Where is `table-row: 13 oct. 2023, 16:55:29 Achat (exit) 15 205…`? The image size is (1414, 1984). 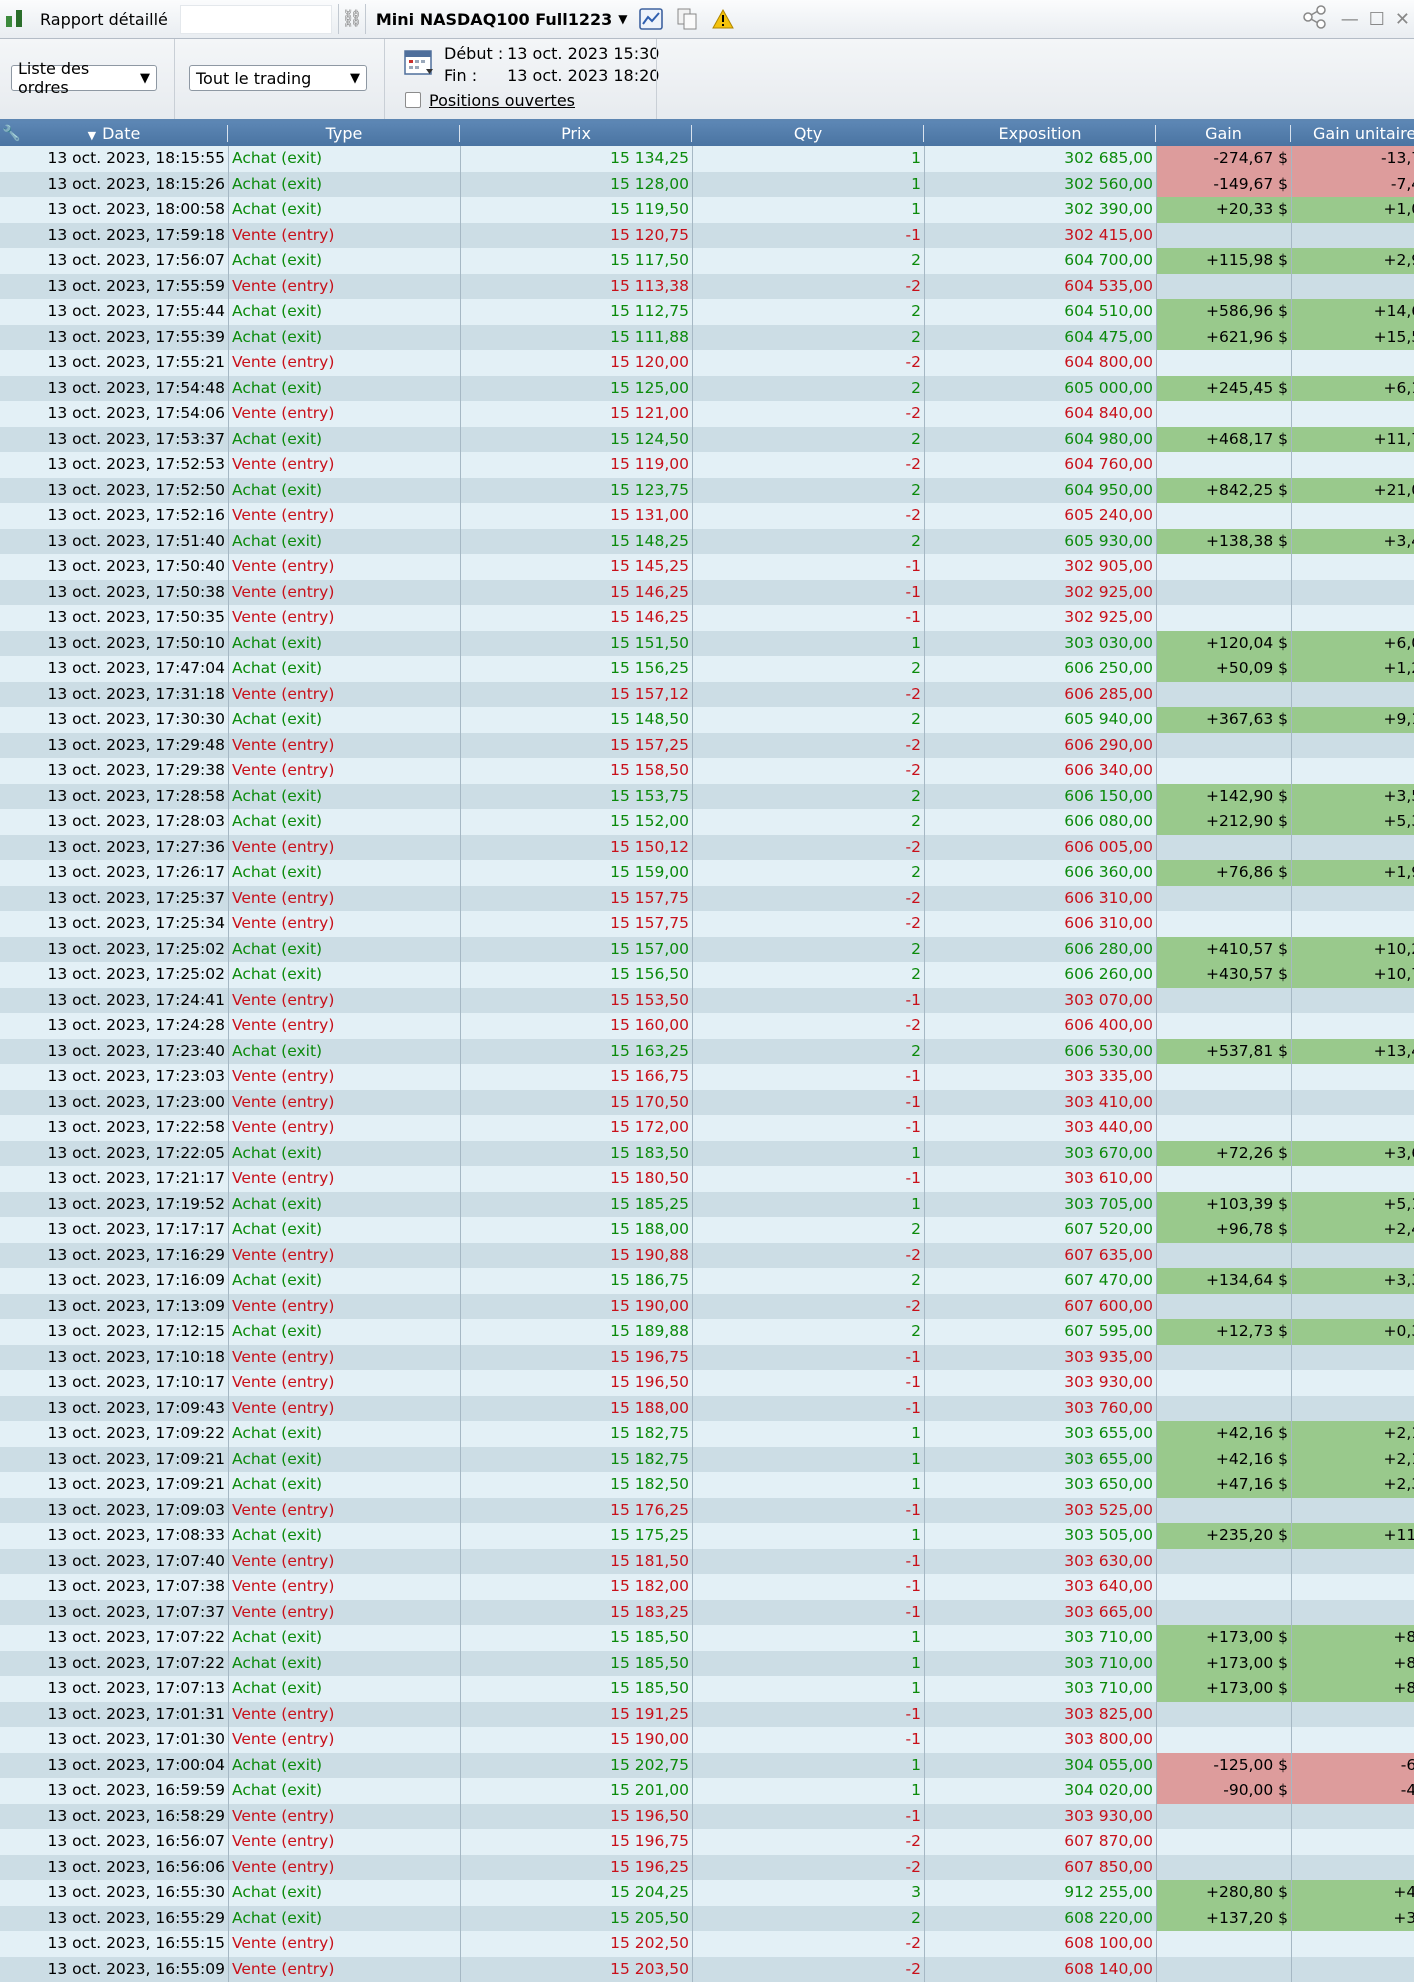 table-row: 13 oct. 2023, 16:55:29 Achat (exit) 15 205… is located at coordinates (707, 1918).